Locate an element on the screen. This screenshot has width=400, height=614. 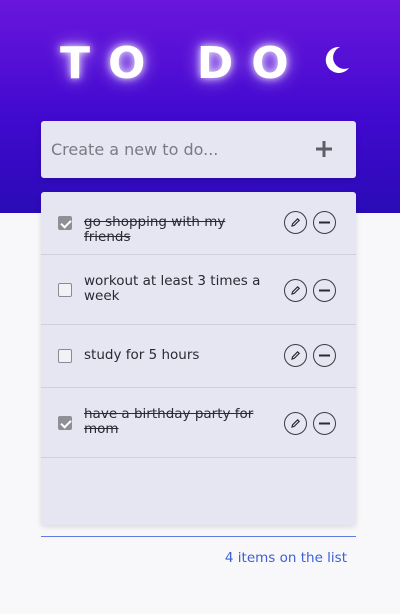
plus-icon is located at coordinates (324, 149).